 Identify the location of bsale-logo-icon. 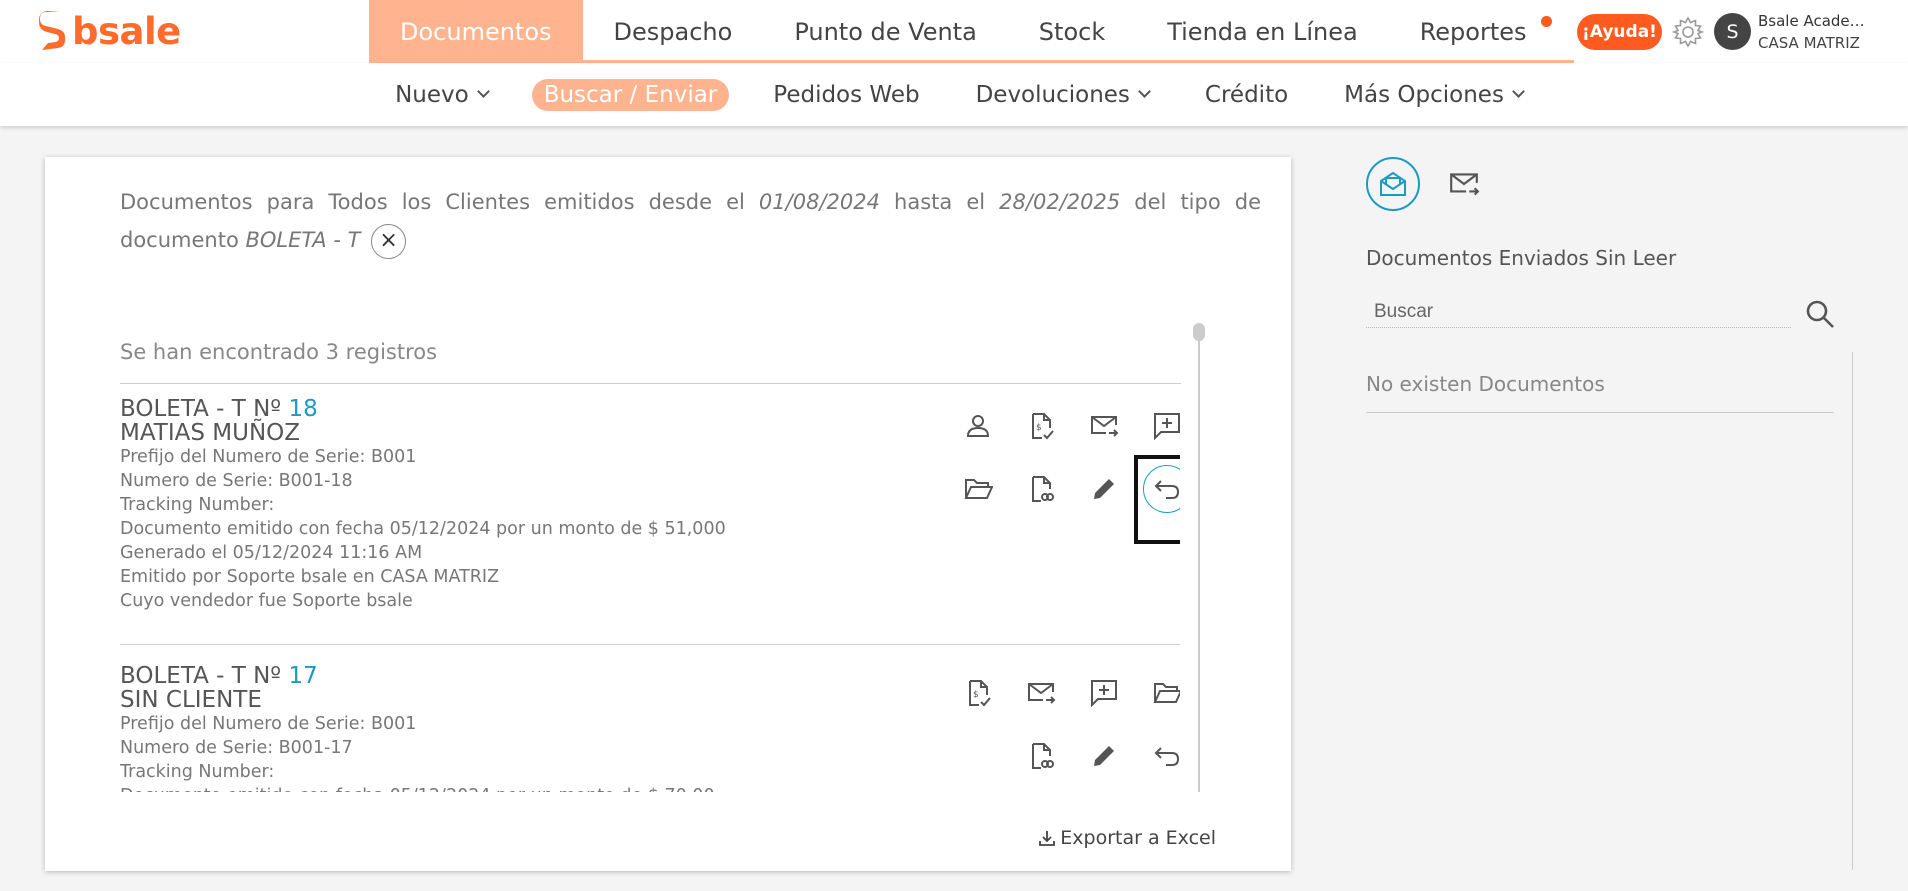
(52, 30).